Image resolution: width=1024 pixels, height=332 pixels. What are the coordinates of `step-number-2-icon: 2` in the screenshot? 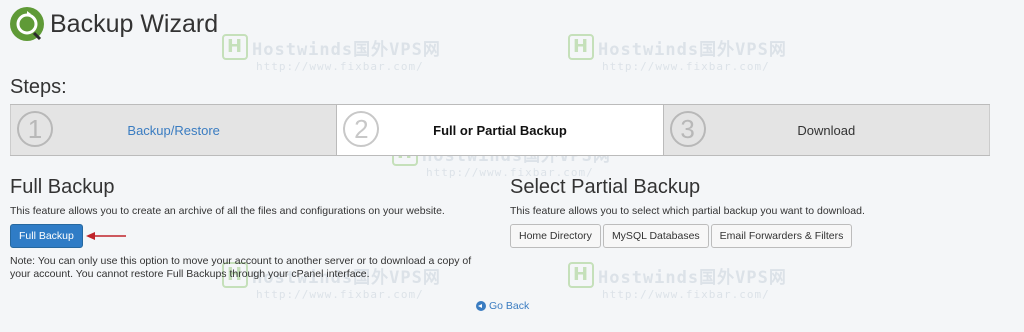 It's located at (361, 129).